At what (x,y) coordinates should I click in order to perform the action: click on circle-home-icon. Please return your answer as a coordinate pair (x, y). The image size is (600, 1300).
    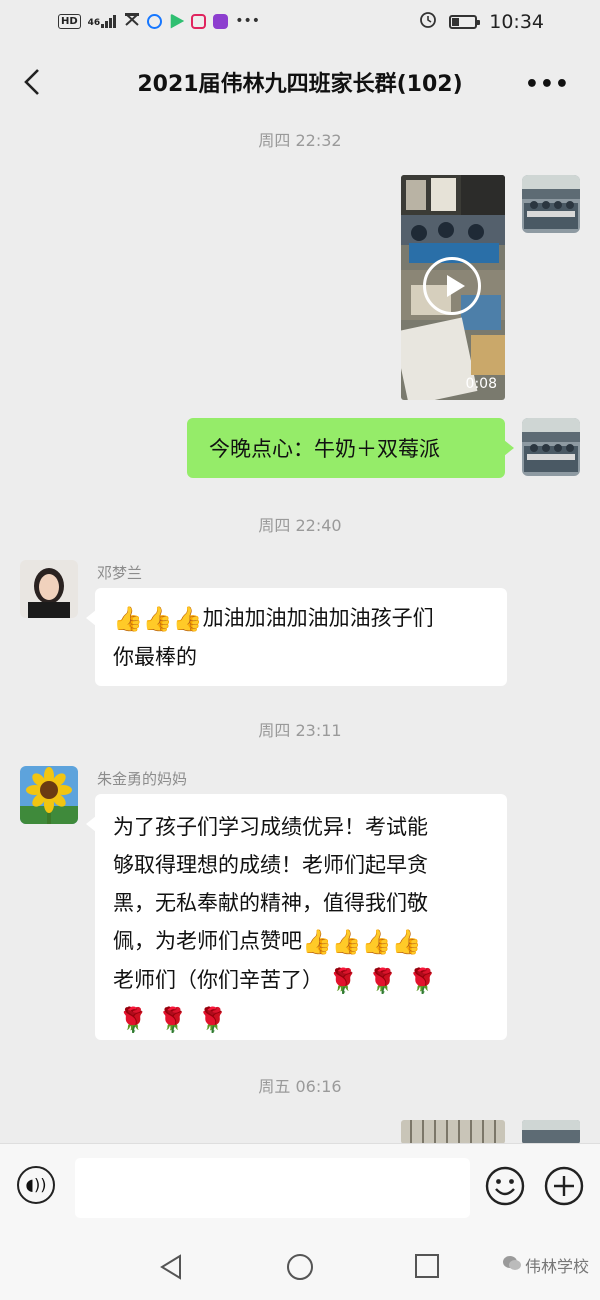
    Looking at the image, I should click on (300, 1267).